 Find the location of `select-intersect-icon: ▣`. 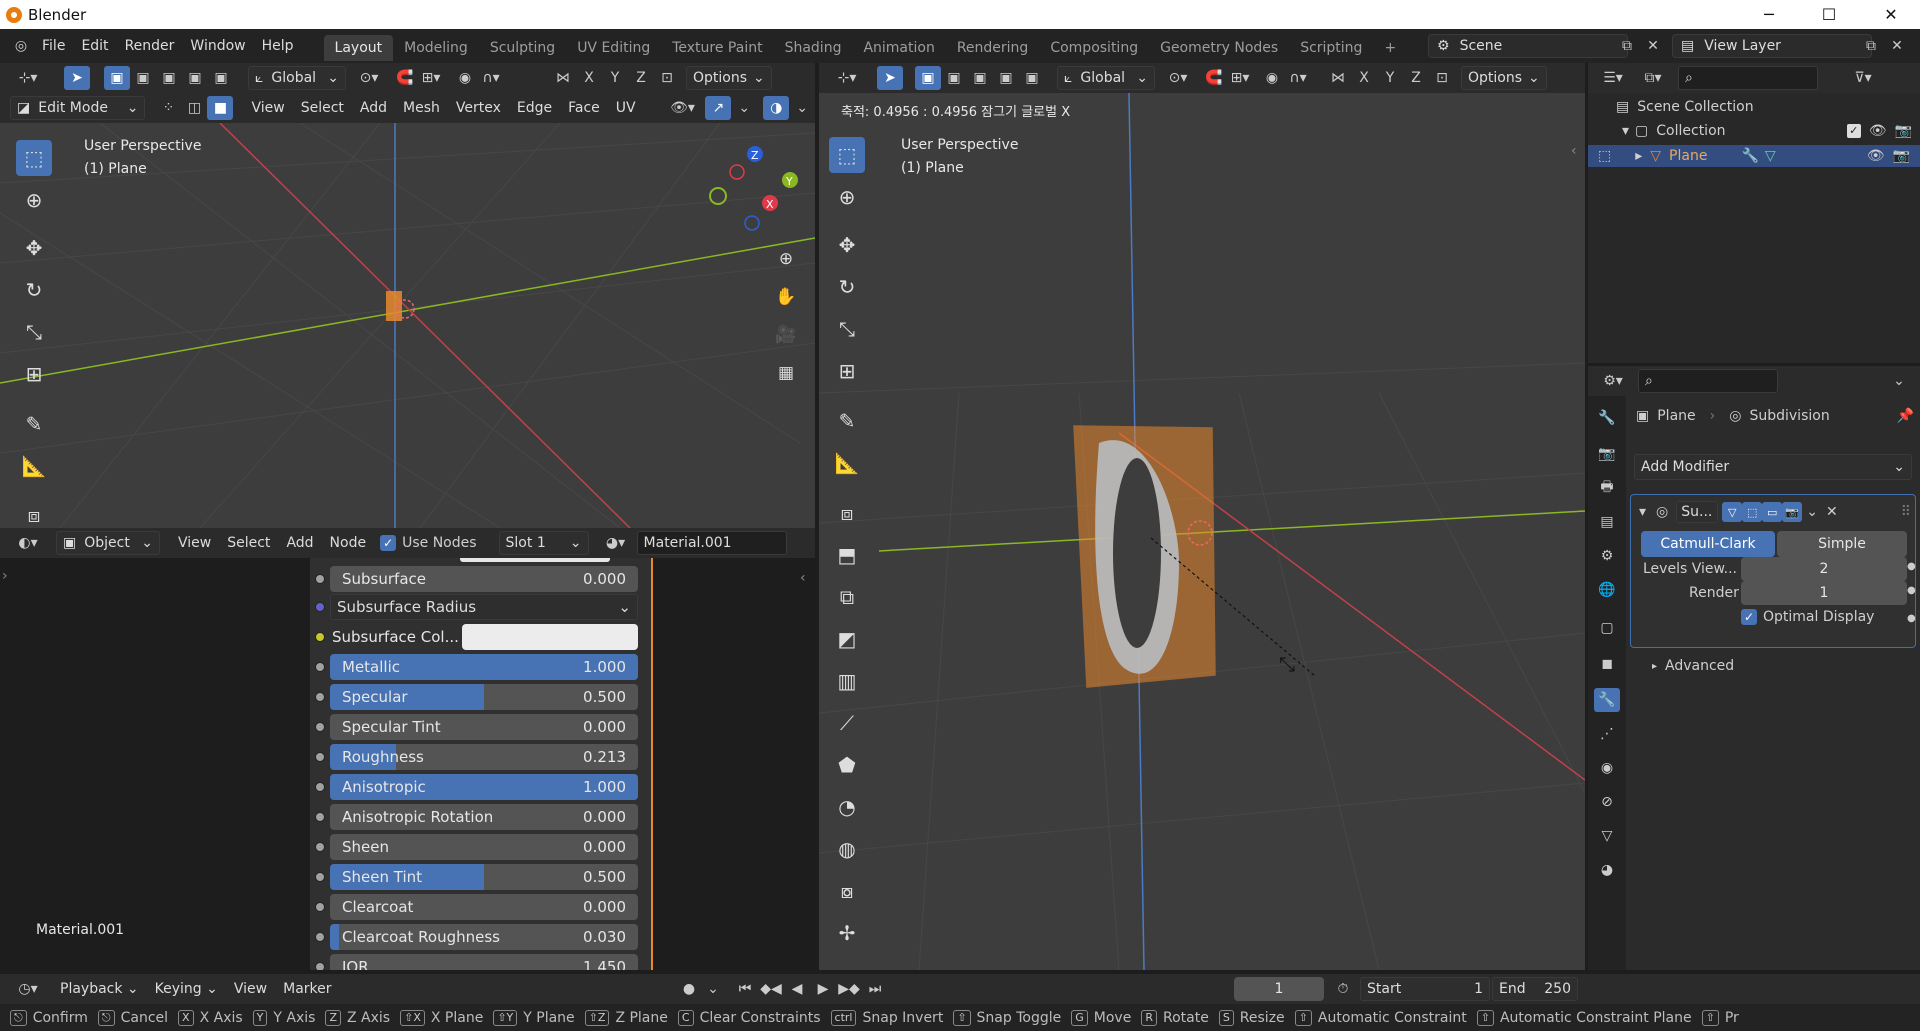

select-intersect-icon: ▣ is located at coordinates (1032, 78).